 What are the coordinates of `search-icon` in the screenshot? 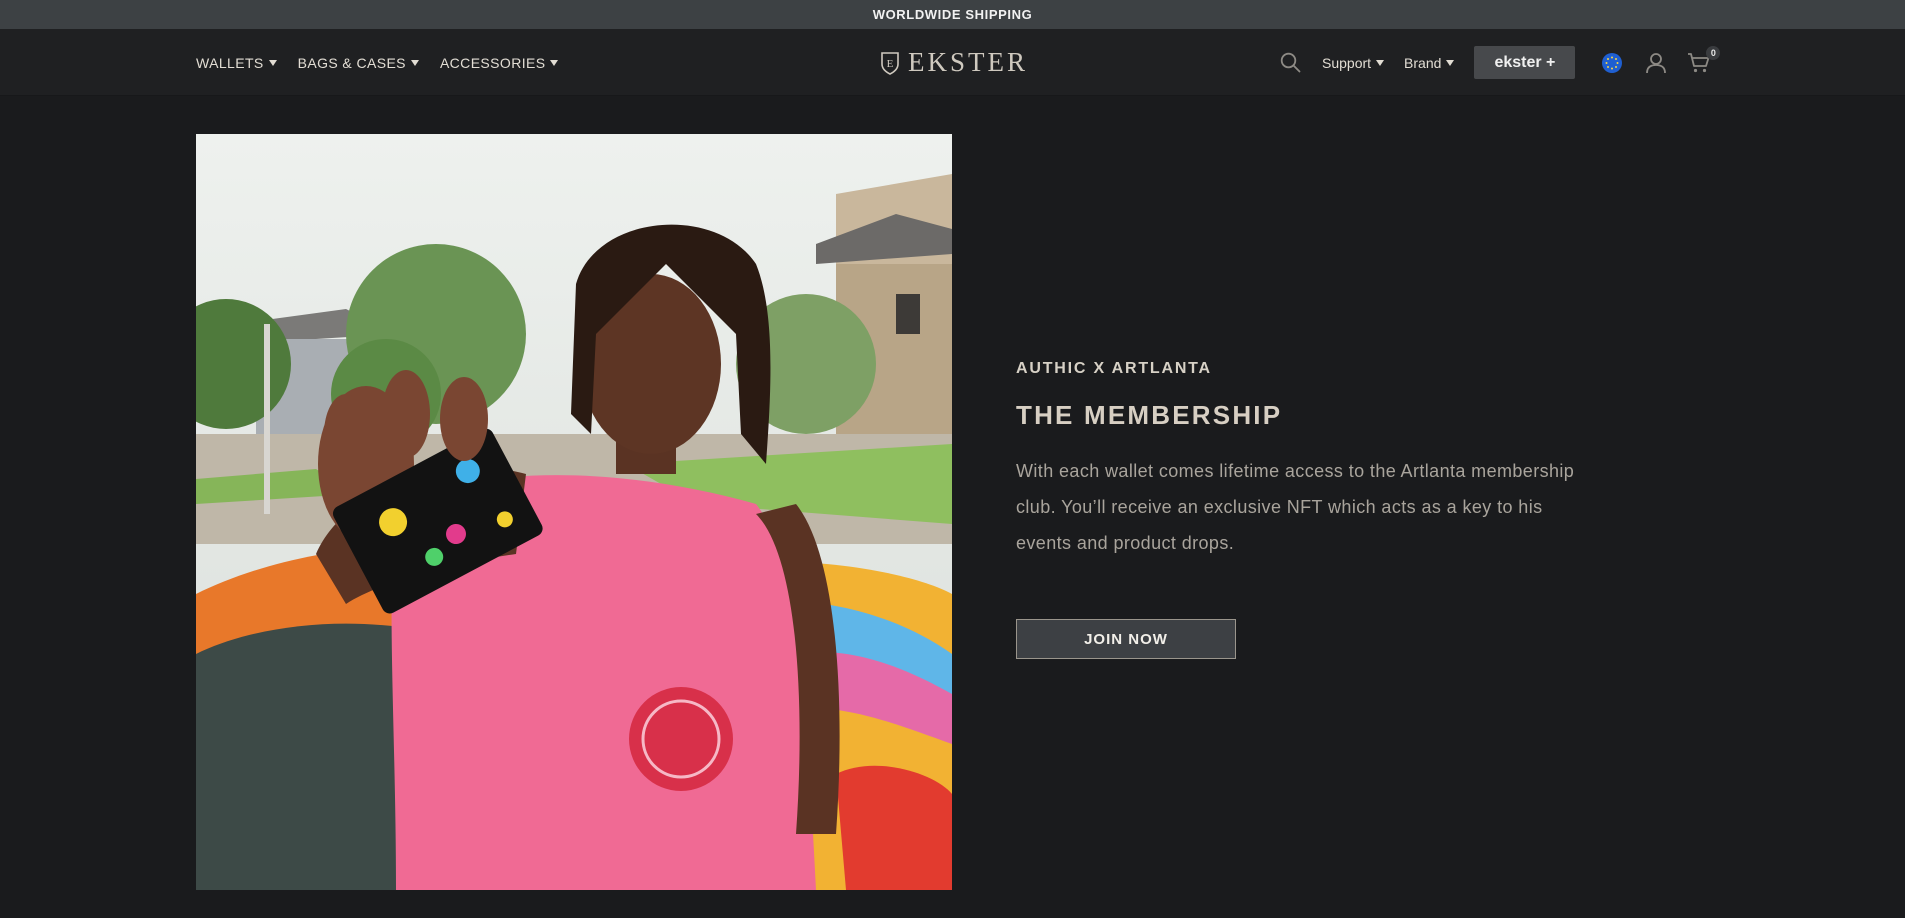 It's located at (1290, 62).